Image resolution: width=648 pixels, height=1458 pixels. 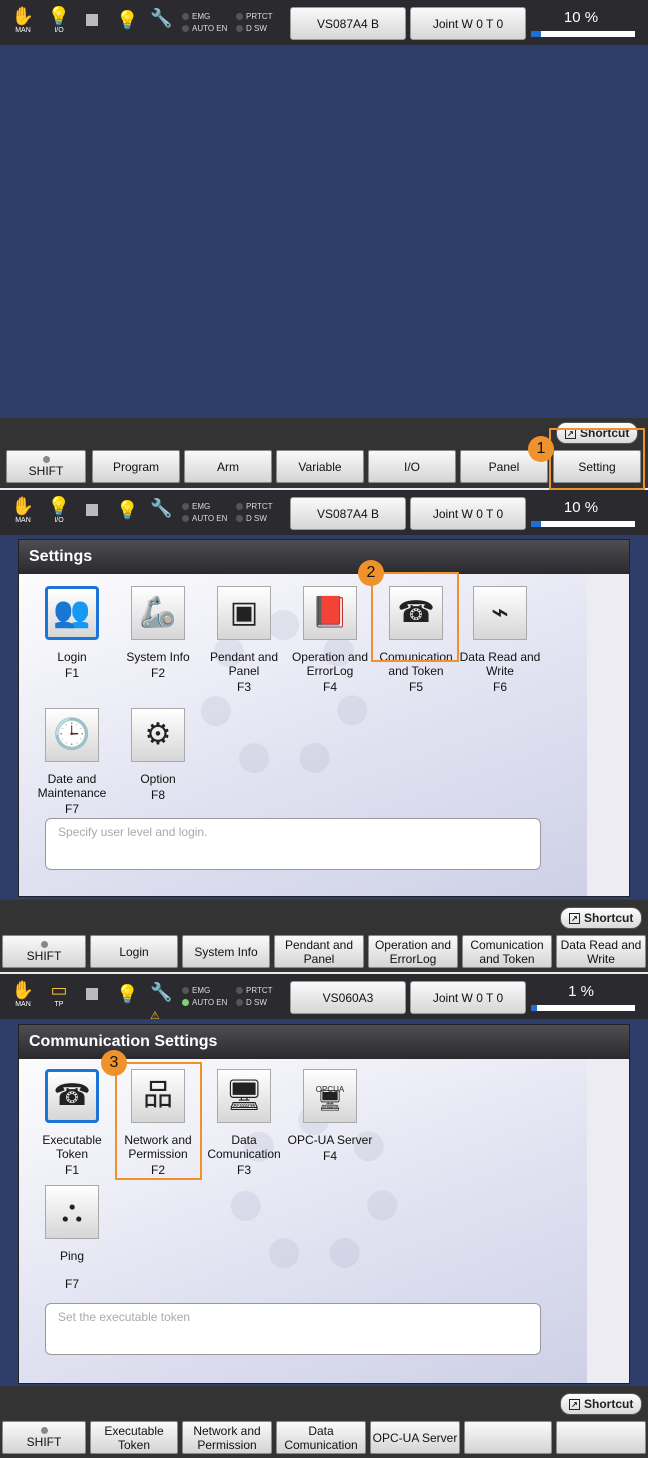 I want to click on tile-pendant-panel: ▣ Pendant and Panel F3, so click(x=244, y=640).